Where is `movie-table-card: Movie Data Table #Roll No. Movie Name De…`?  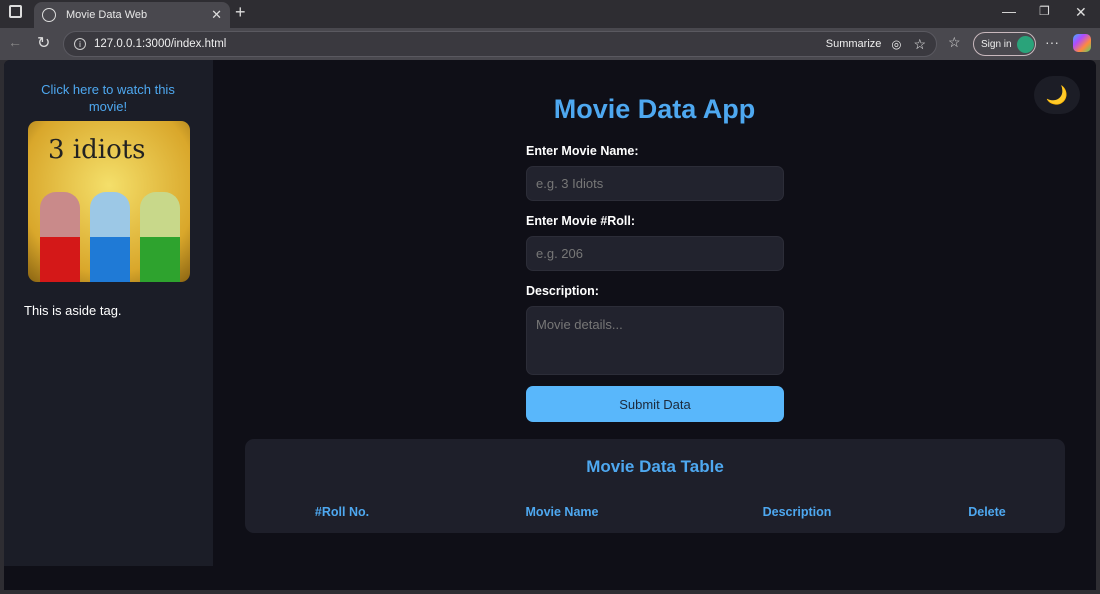 movie-table-card: Movie Data Table #Roll No. Movie Name De… is located at coordinates (655, 486).